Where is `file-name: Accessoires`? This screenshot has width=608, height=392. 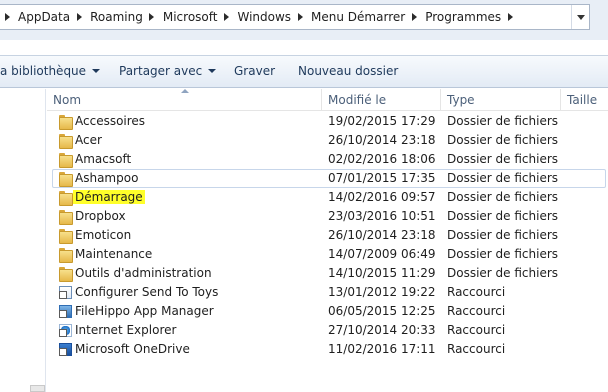
file-name: Accessoires is located at coordinates (110, 121).